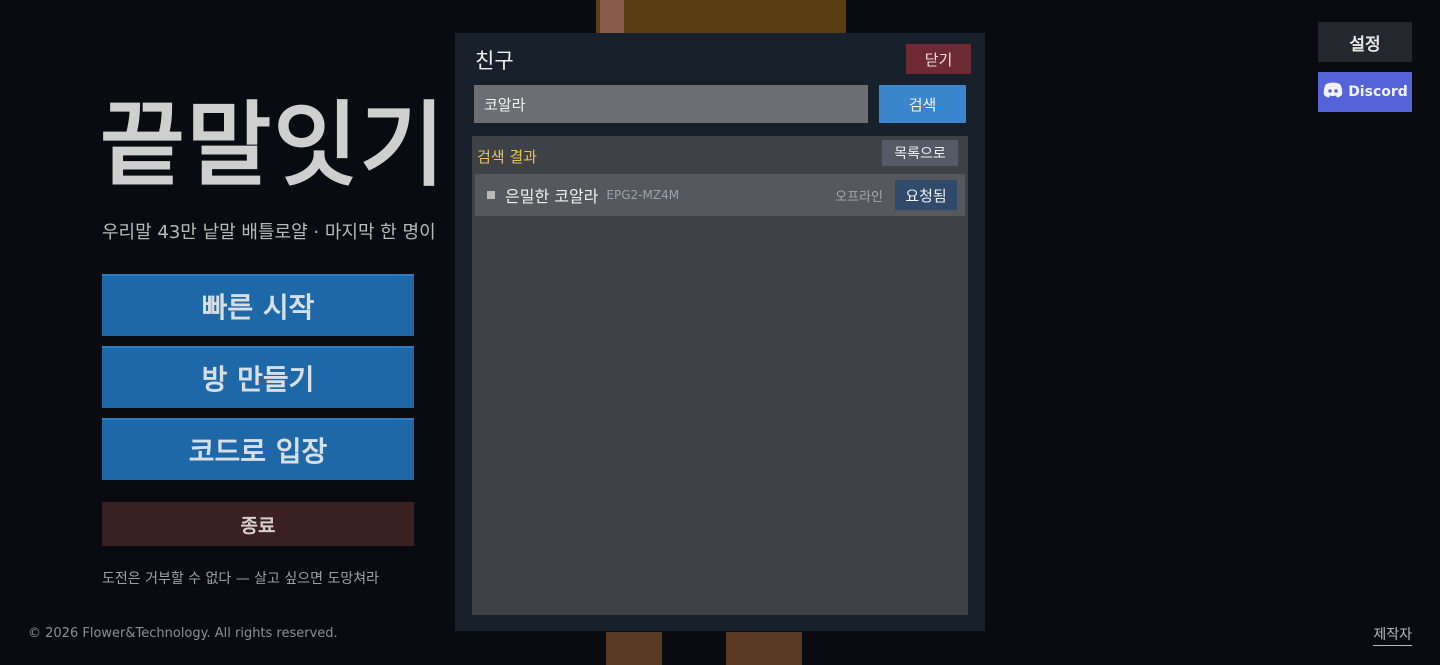 The image size is (1440, 665). What do you see at coordinates (258, 524) in the screenshot?
I see `exit-button: 종료` at bounding box center [258, 524].